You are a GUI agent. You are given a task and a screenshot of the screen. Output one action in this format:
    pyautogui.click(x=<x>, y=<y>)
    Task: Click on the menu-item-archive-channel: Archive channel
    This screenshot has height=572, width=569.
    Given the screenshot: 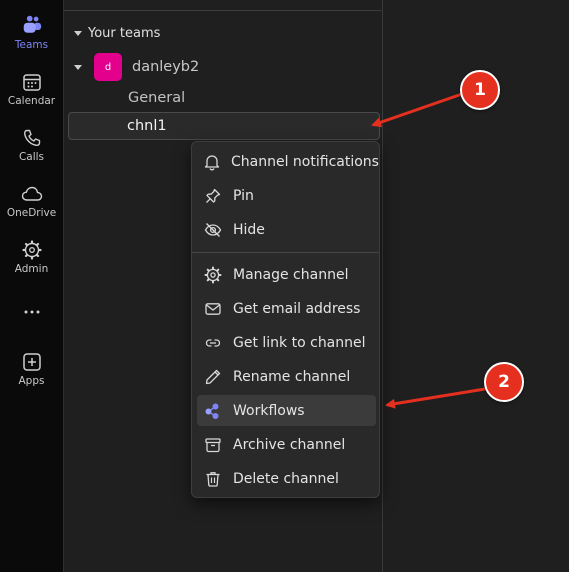 What is the action you would take?
    pyautogui.click(x=286, y=444)
    